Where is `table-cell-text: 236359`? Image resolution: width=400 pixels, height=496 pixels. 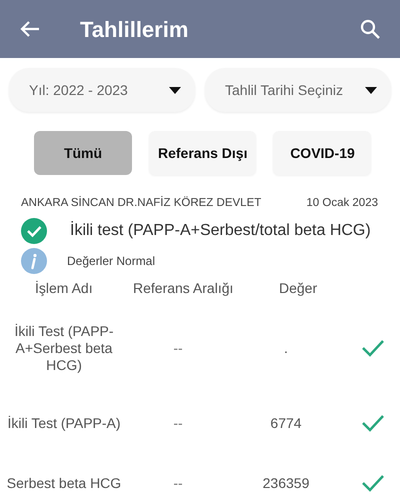
table-cell-text: 236359 is located at coordinates (286, 483).